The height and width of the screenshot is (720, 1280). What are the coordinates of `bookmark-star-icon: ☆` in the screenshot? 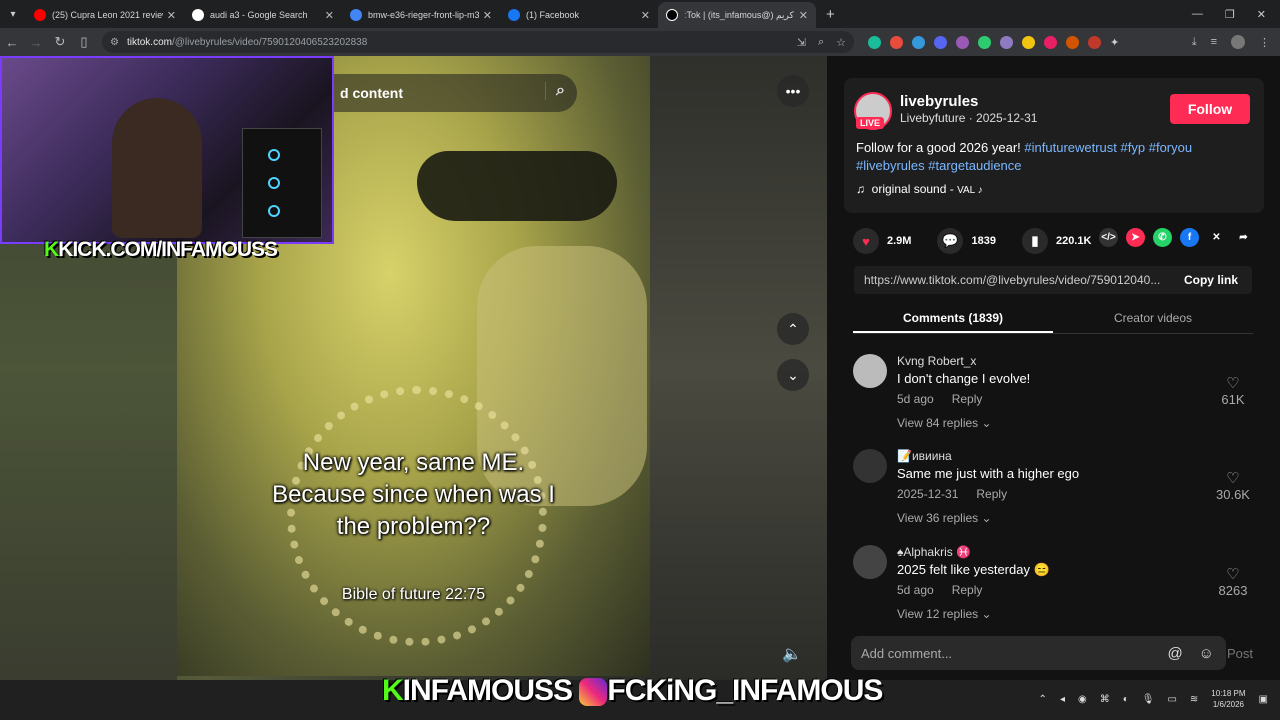 It's located at (841, 42).